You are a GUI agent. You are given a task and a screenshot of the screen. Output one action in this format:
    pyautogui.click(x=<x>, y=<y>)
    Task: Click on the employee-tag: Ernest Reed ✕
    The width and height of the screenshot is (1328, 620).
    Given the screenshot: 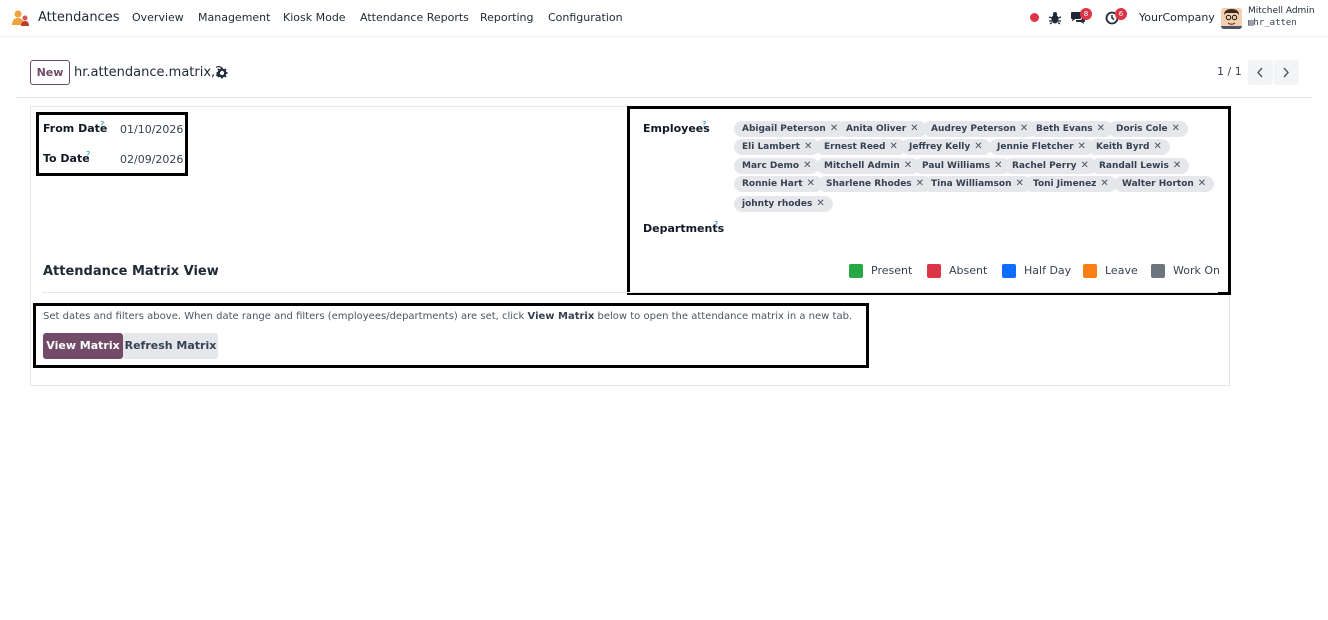 What is the action you would take?
    pyautogui.click(x=861, y=147)
    